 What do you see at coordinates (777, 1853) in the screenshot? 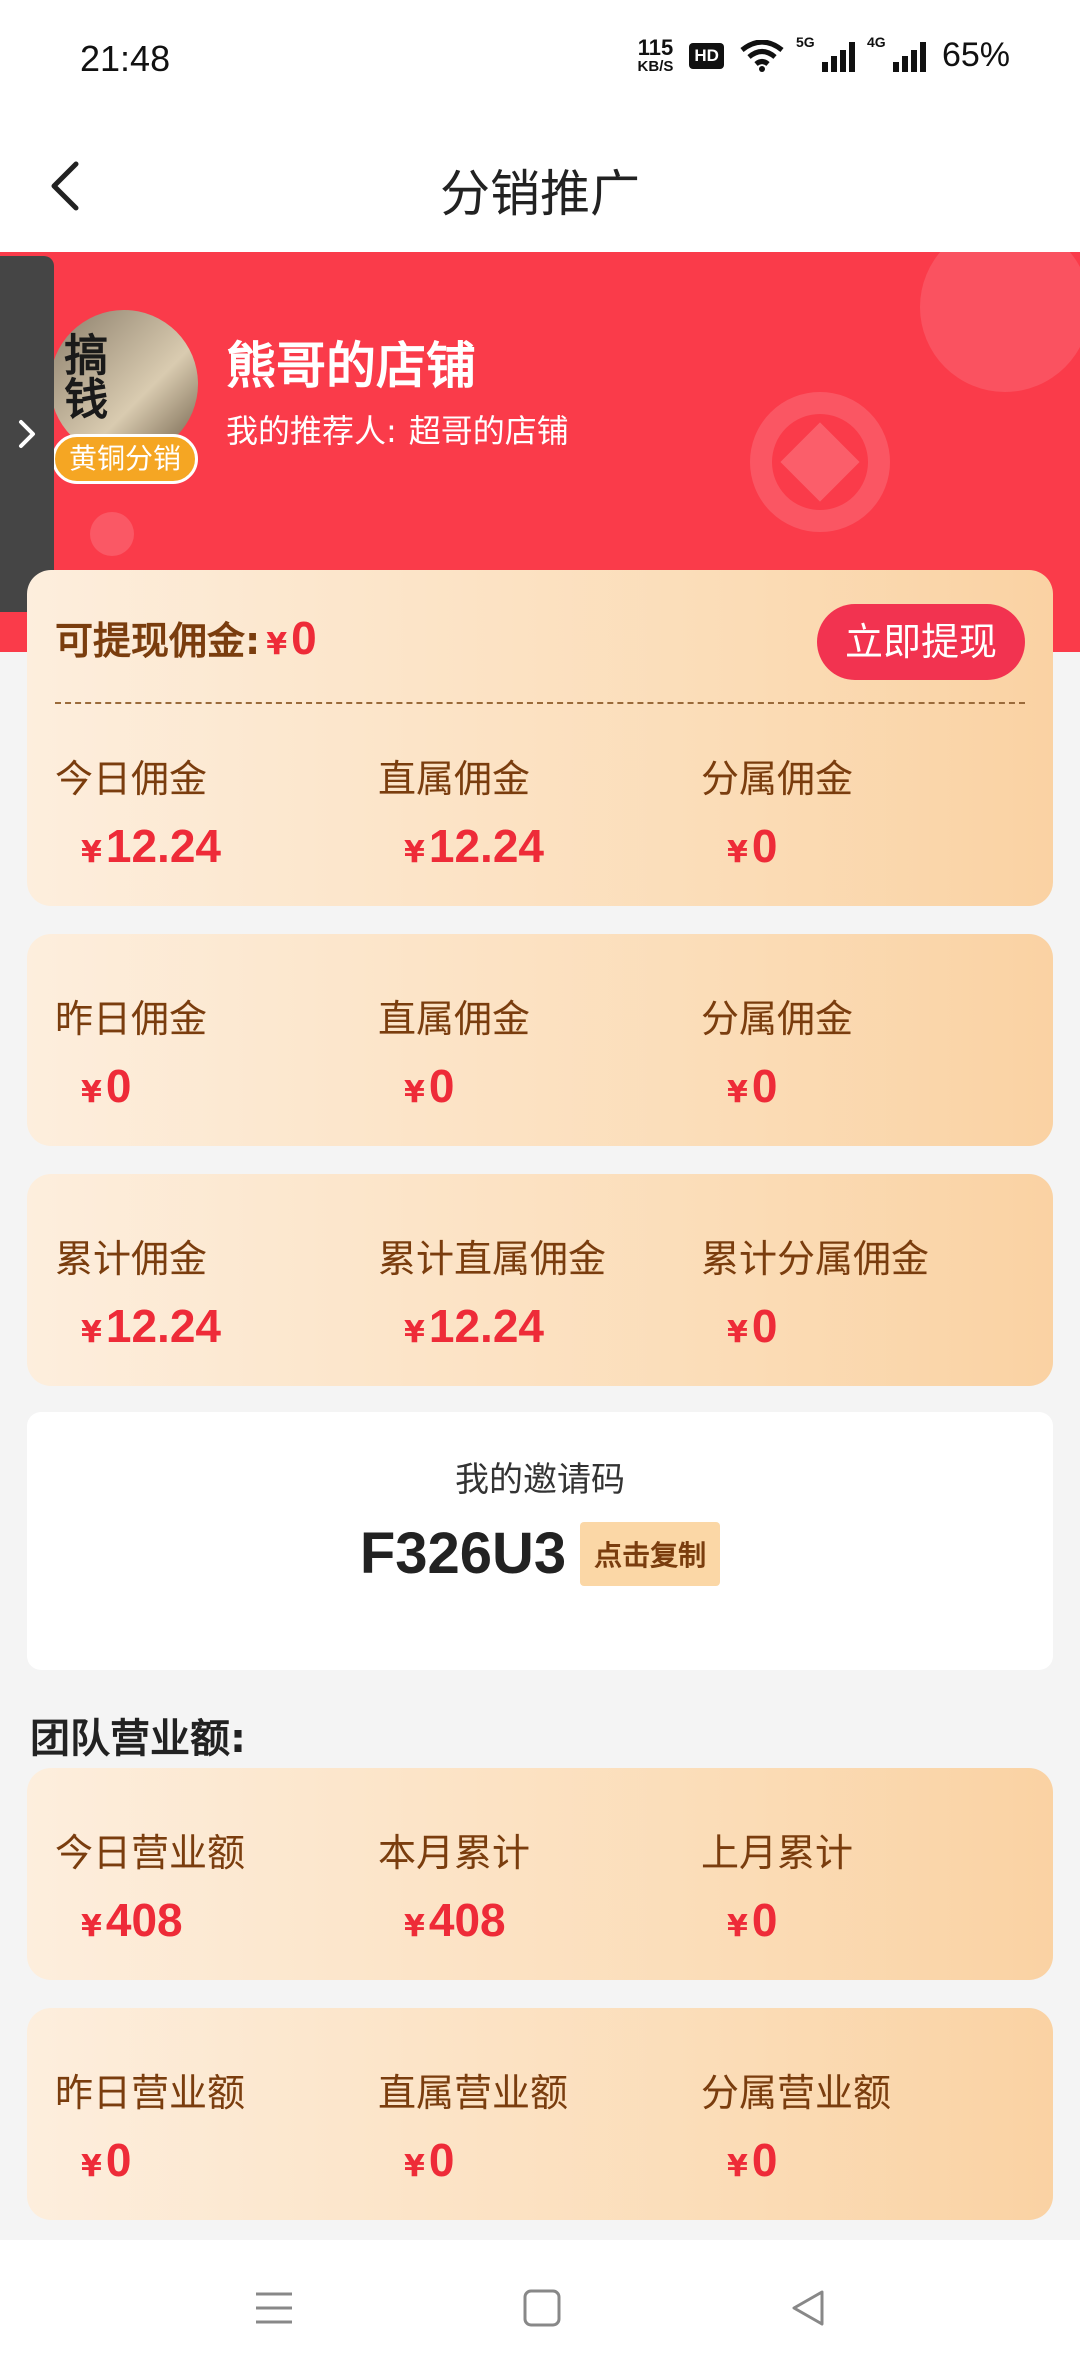
I see `stat-label: 上月累计` at bounding box center [777, 1853].